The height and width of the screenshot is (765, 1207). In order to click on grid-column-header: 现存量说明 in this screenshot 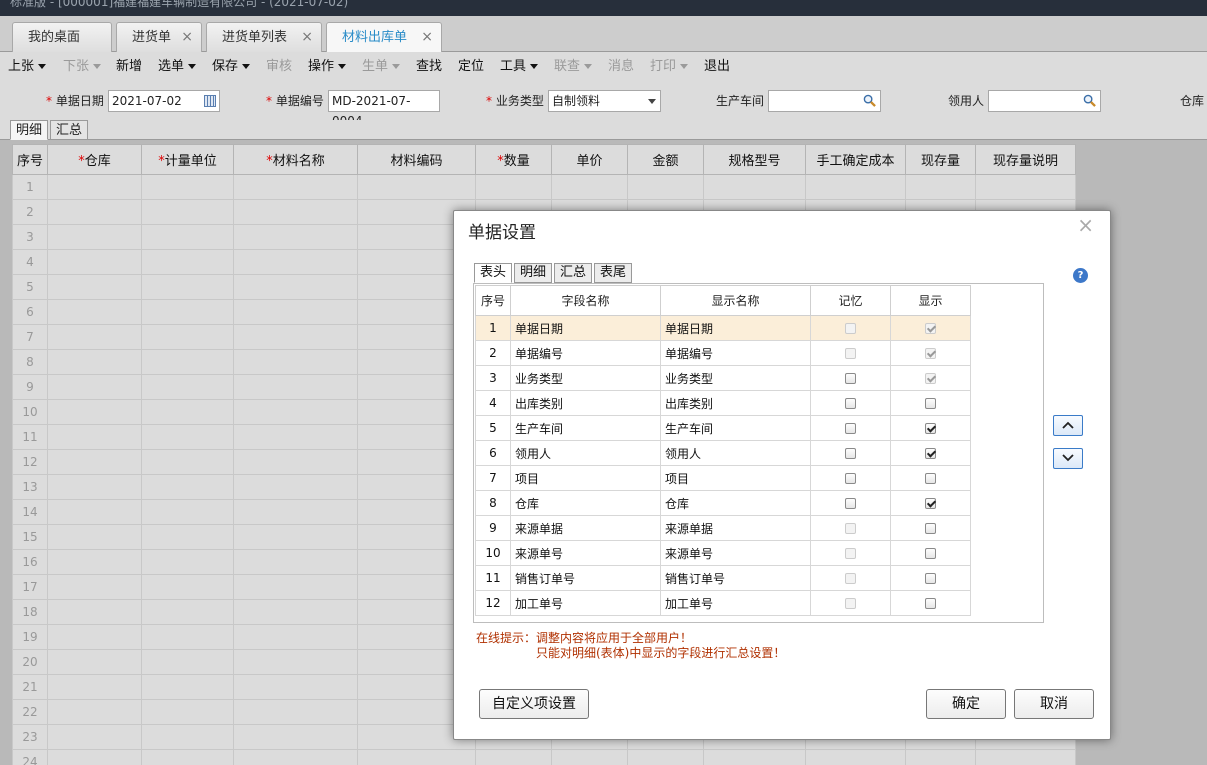, I will do `click(1025, 159)`.